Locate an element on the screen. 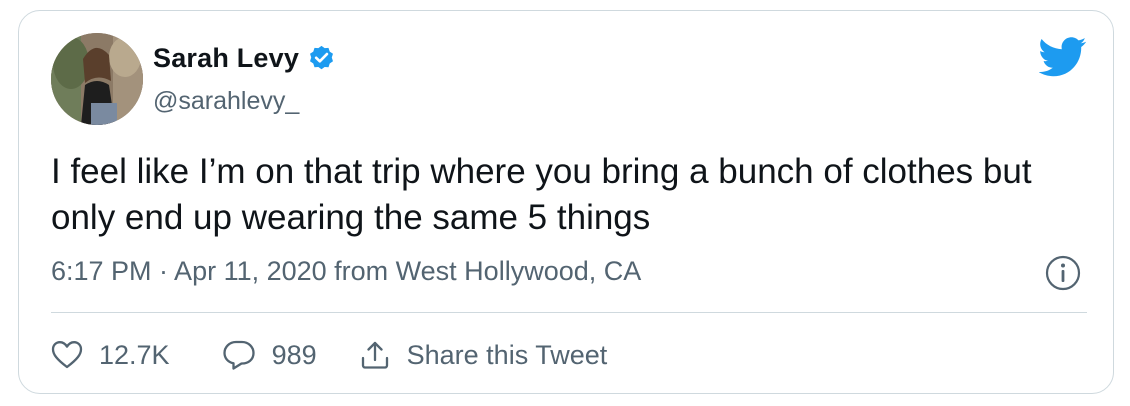  share-icon is located at coordinates (374, 355).